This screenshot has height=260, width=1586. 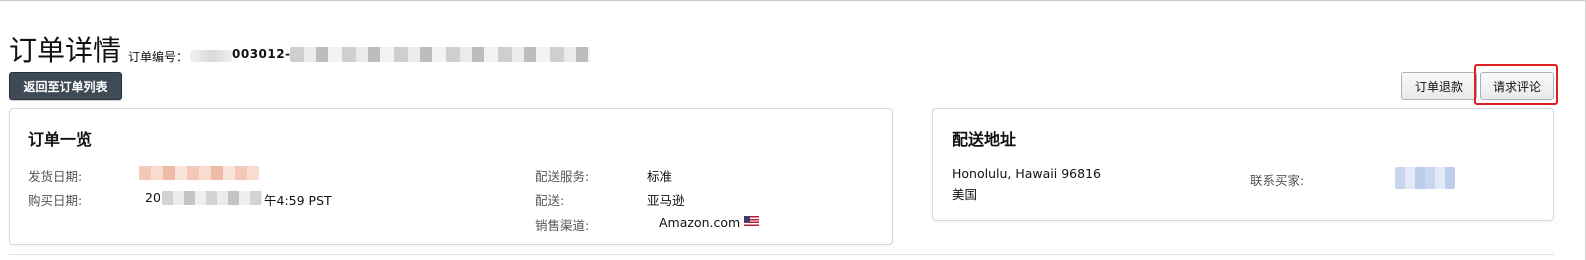 What do you see at coordinates (562, 225) in the screenshot?
I see `sales-channel-label: 销售渠道:` at bounding box center [562, 225].